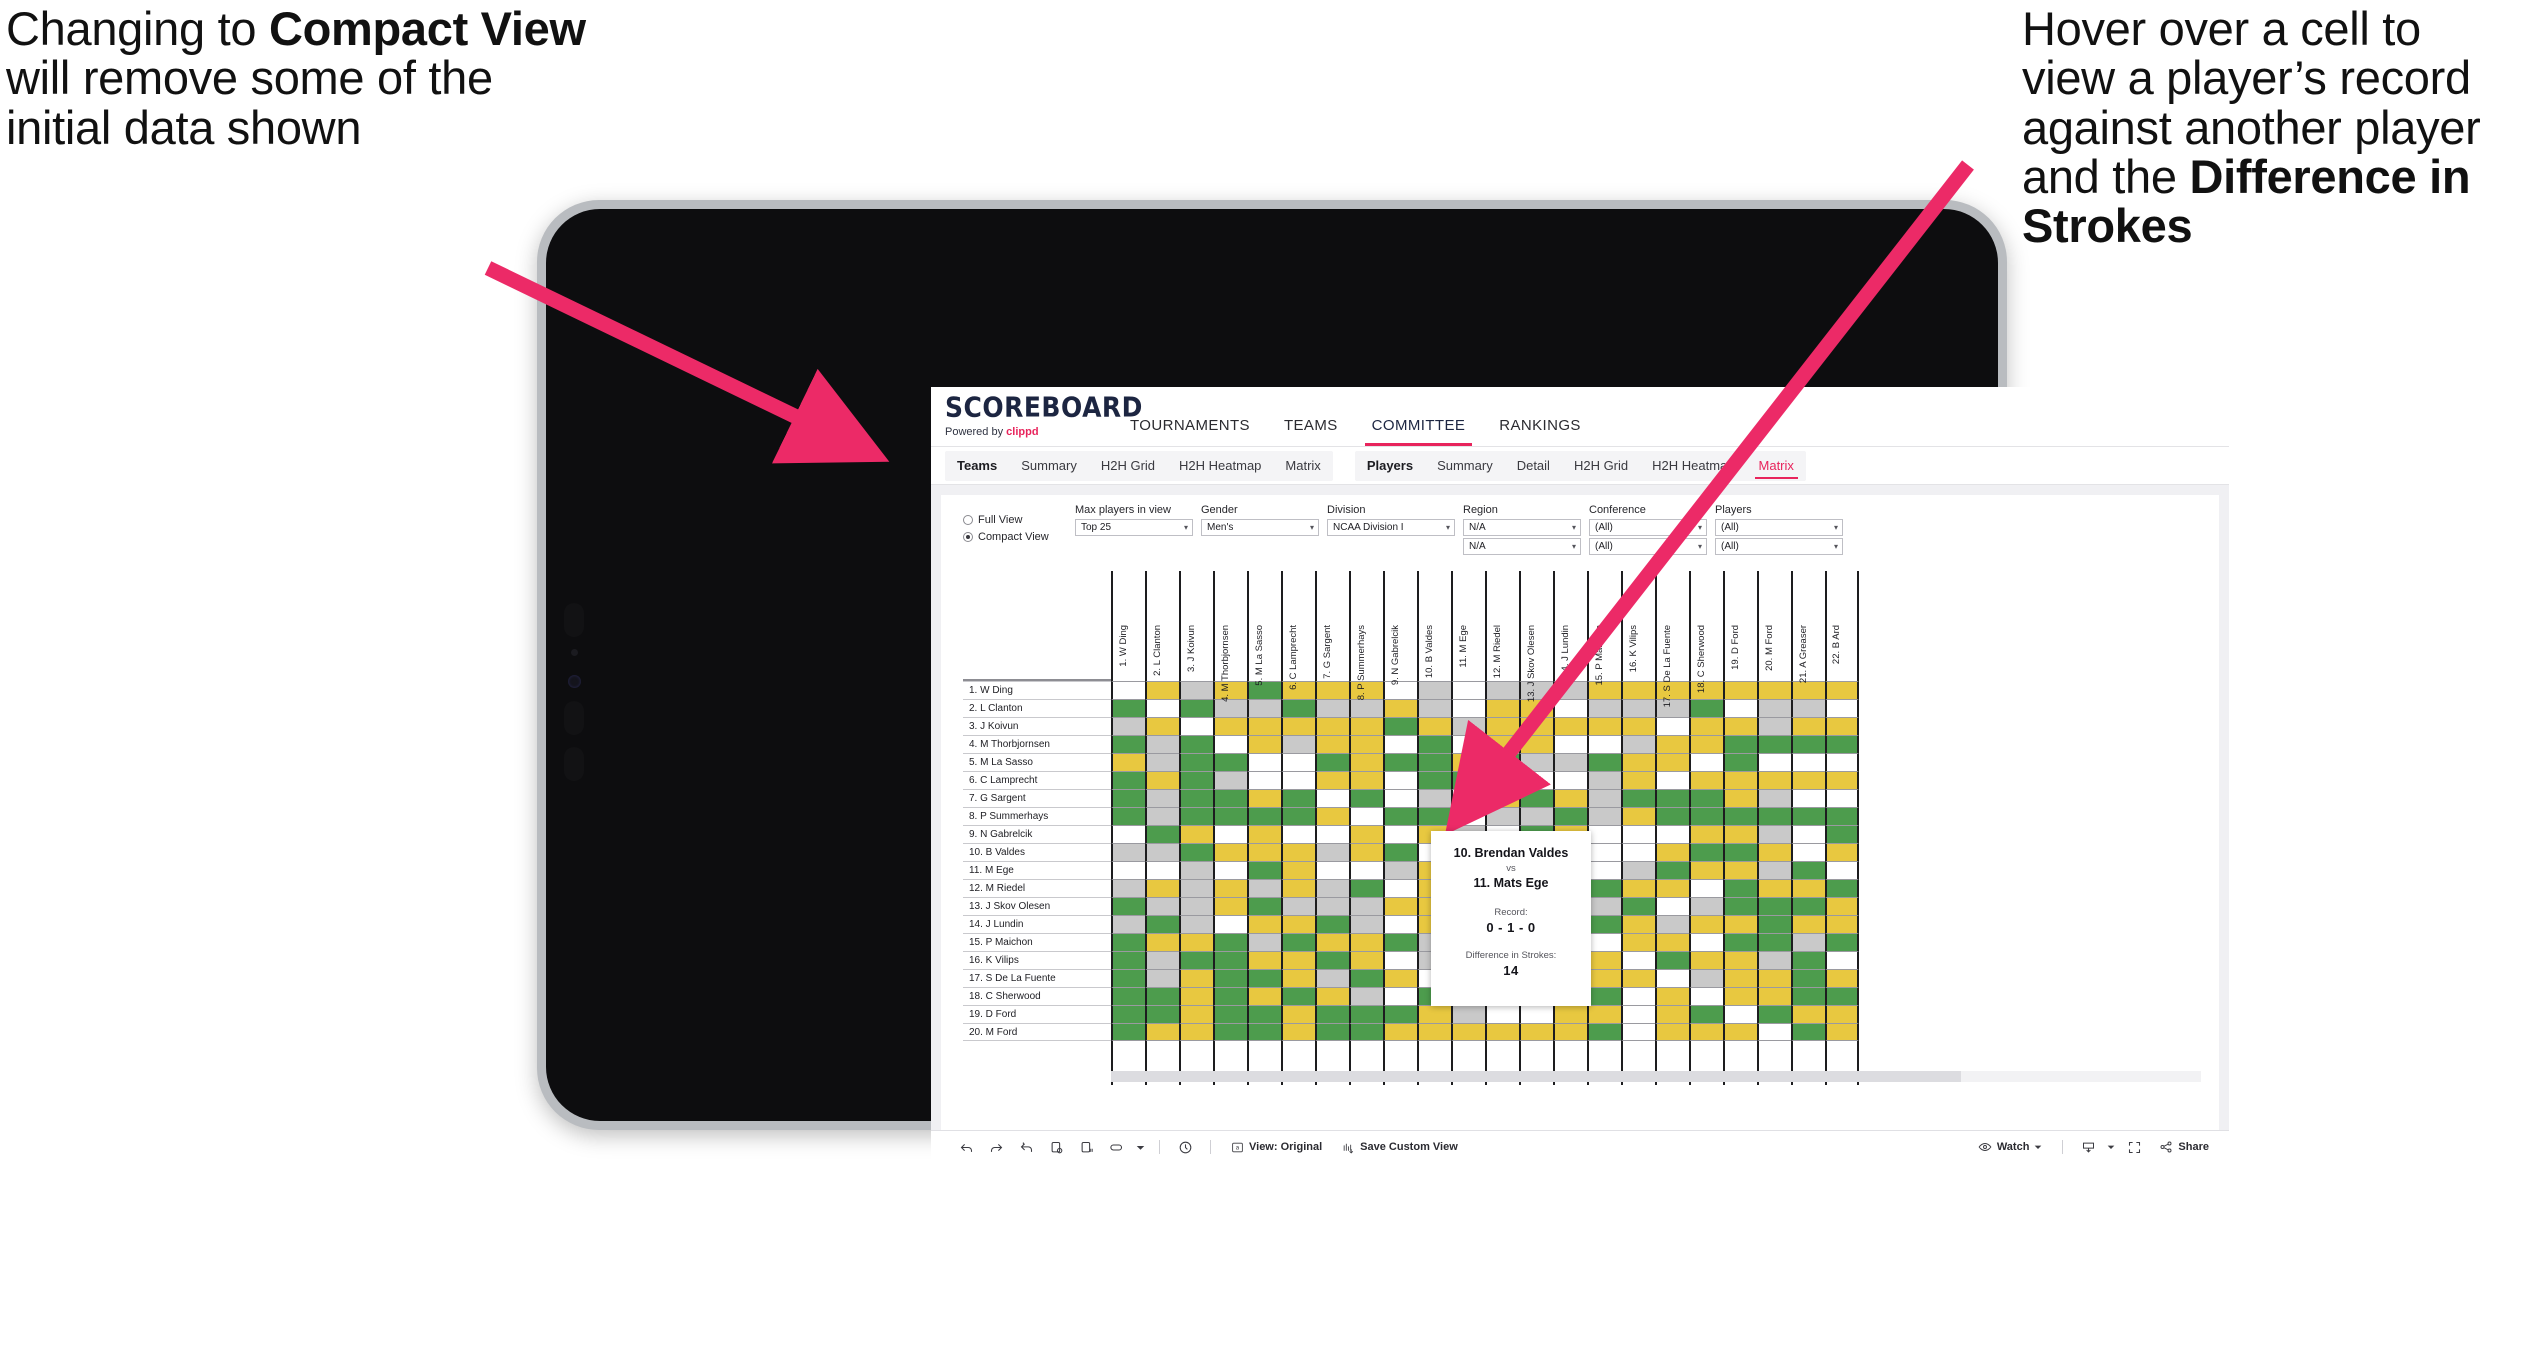  Describe the element at coordinates (1162, 626) in the screenshot. I see `matrix-column-header: 2. L Clanton` at that location.